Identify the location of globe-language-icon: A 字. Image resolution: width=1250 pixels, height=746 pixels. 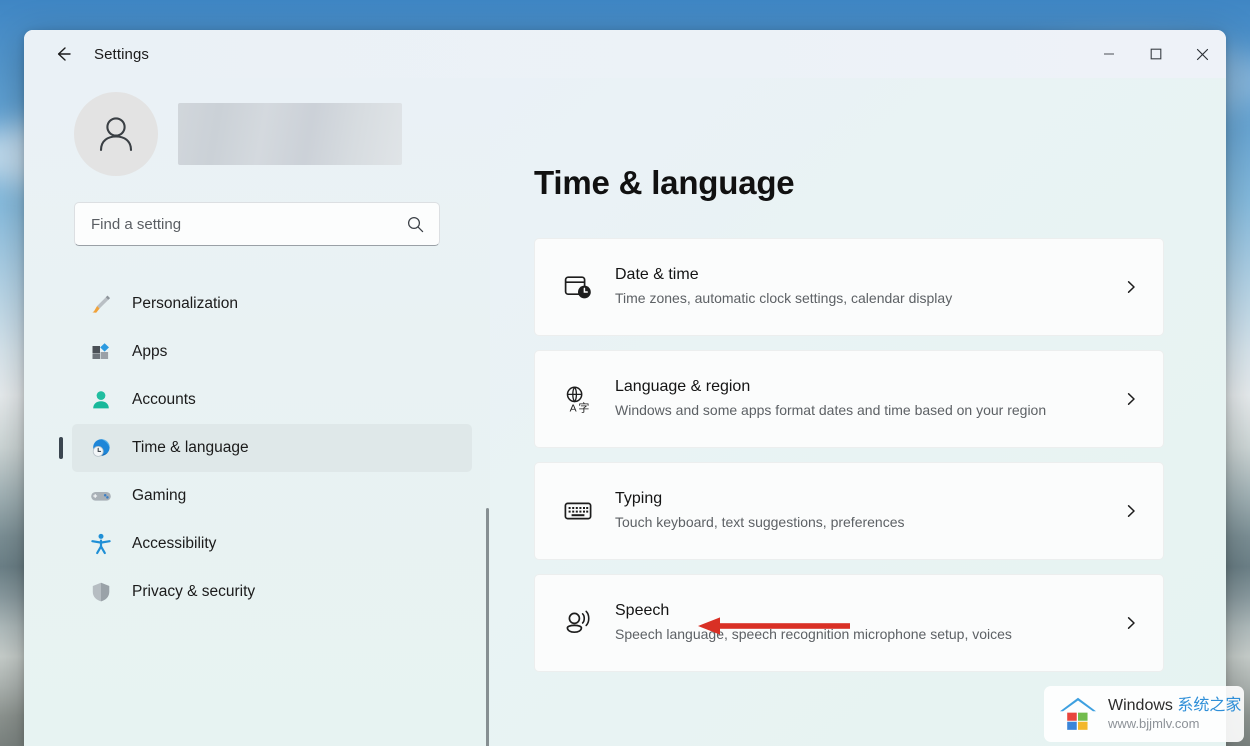
(578, 399).